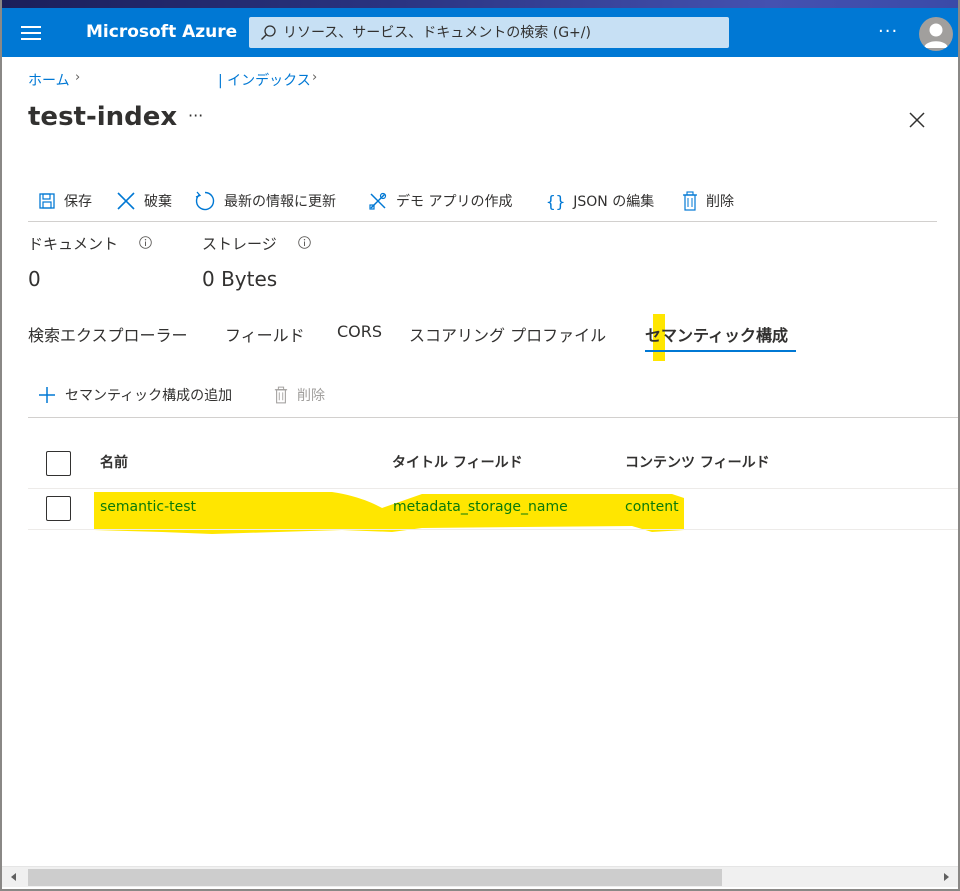 The height and width of the screenshot is (891, 960). What do you see at coordinates (280, 202) in the screenshot?
I see `refresh-label: 最新の情報に更新` at bounding box center [280, 202].